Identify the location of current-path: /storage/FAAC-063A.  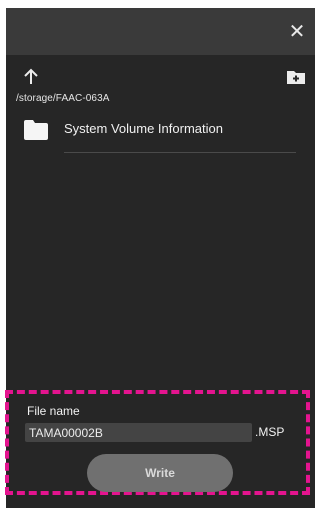
(63, 98).